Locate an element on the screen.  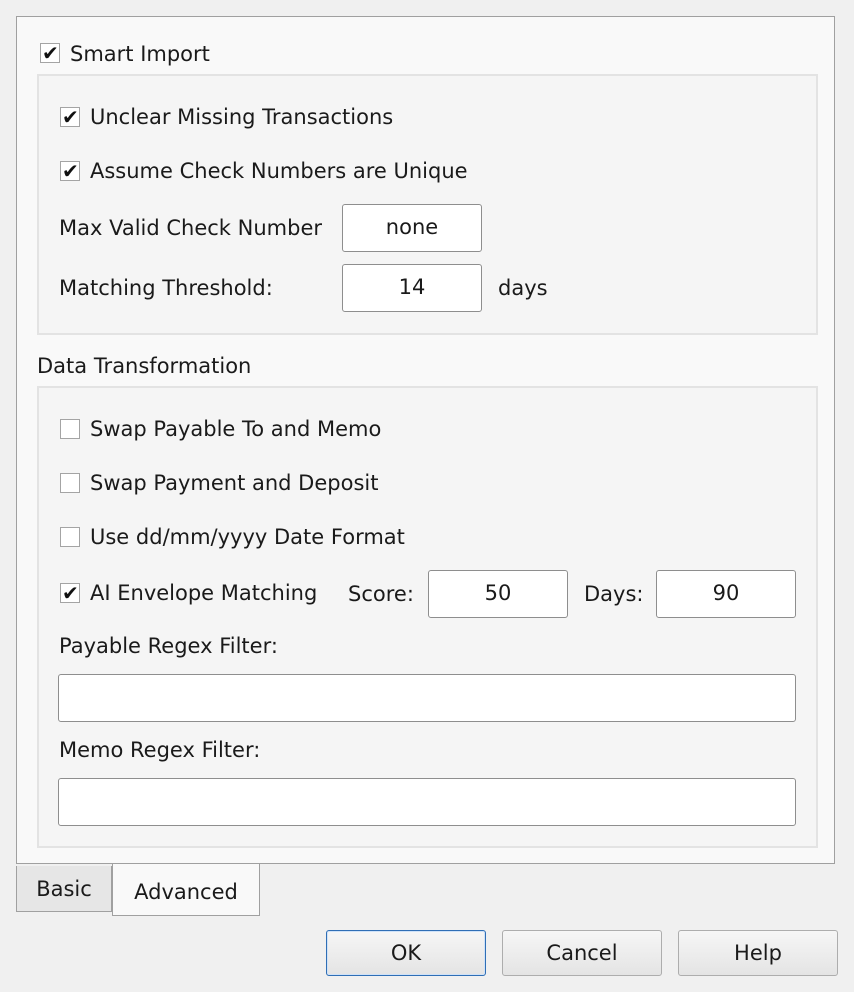
tab-basic-label: Basic is located at coordinates (64, 889).